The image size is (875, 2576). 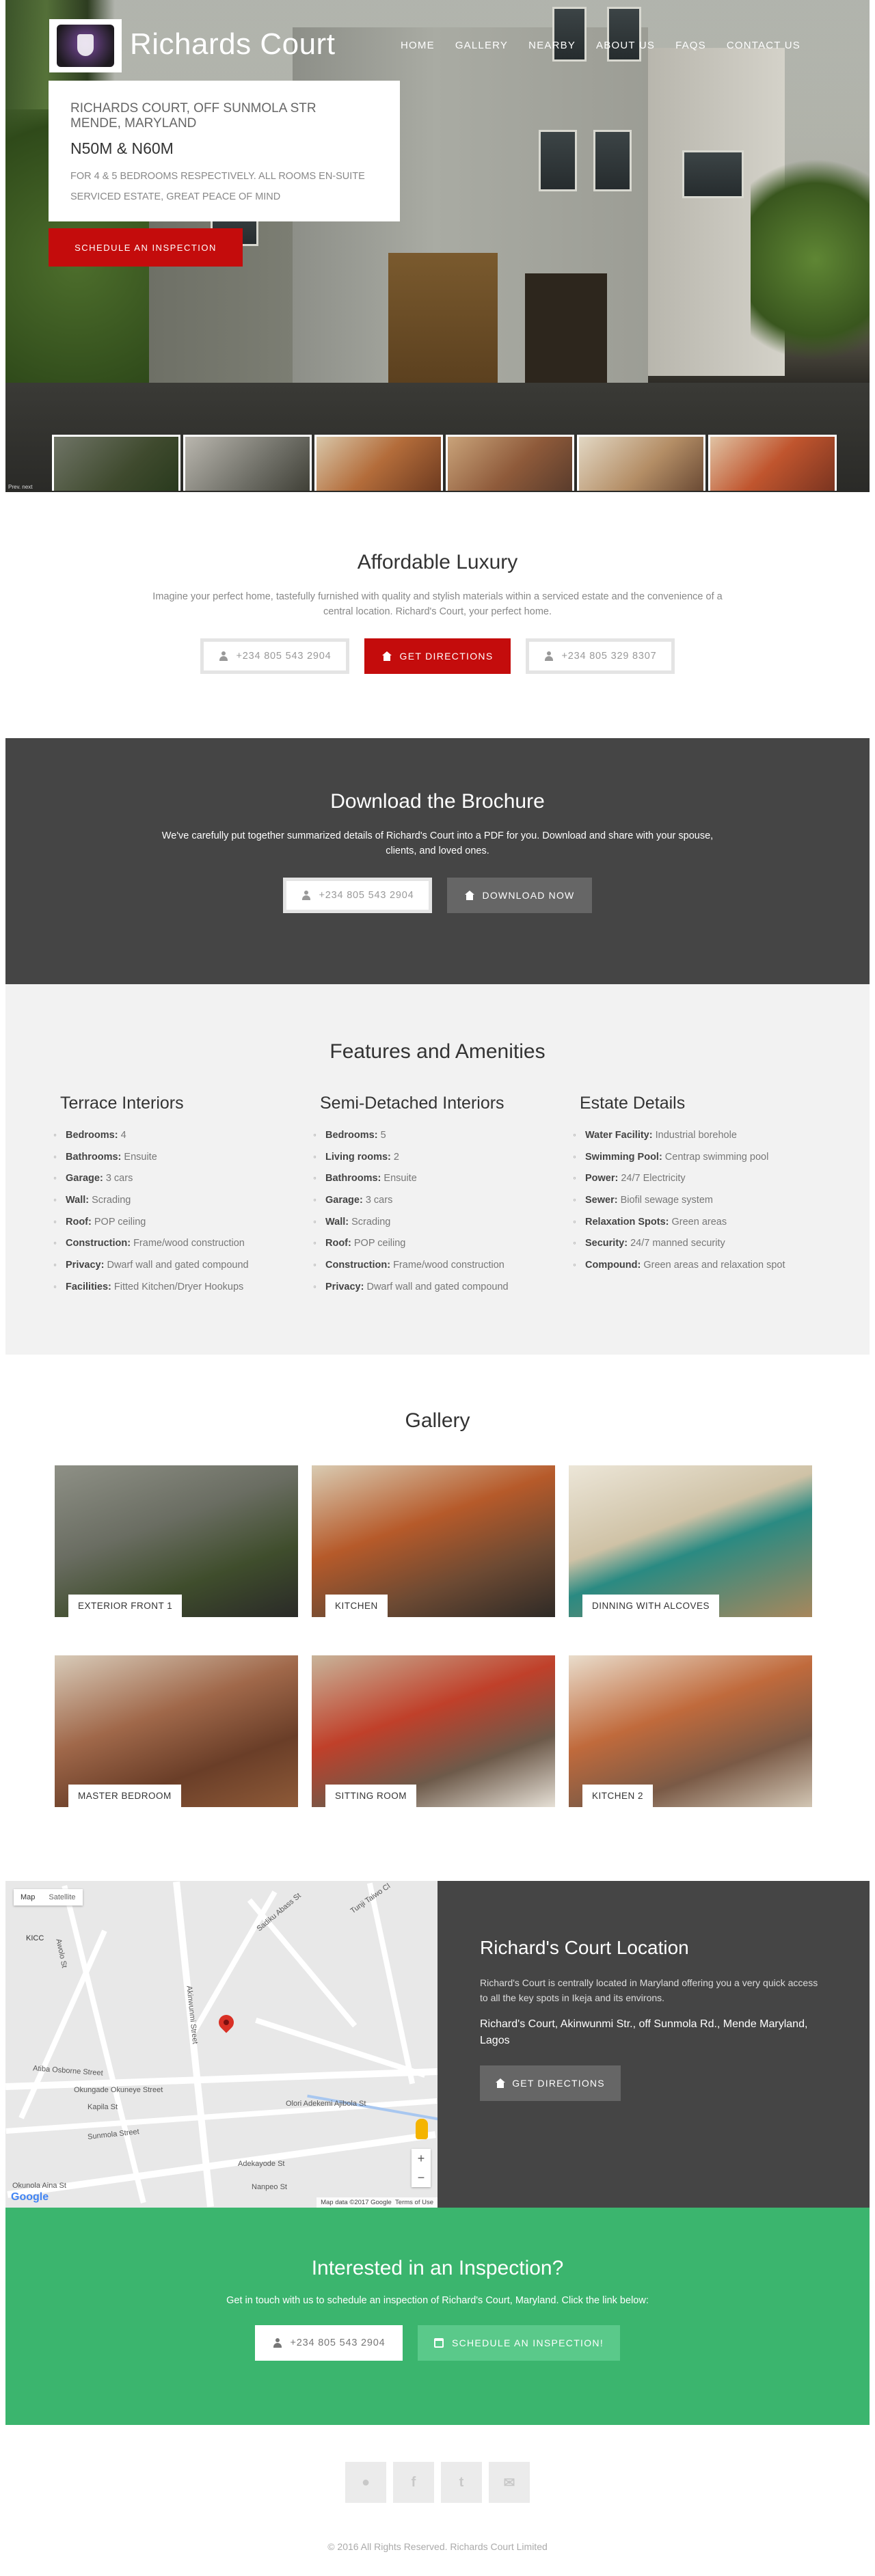 I want to click on hero-desc-line2: SERVICED ESTATE, GREAT PEACE OF MIND, so click(x=175, y=197).